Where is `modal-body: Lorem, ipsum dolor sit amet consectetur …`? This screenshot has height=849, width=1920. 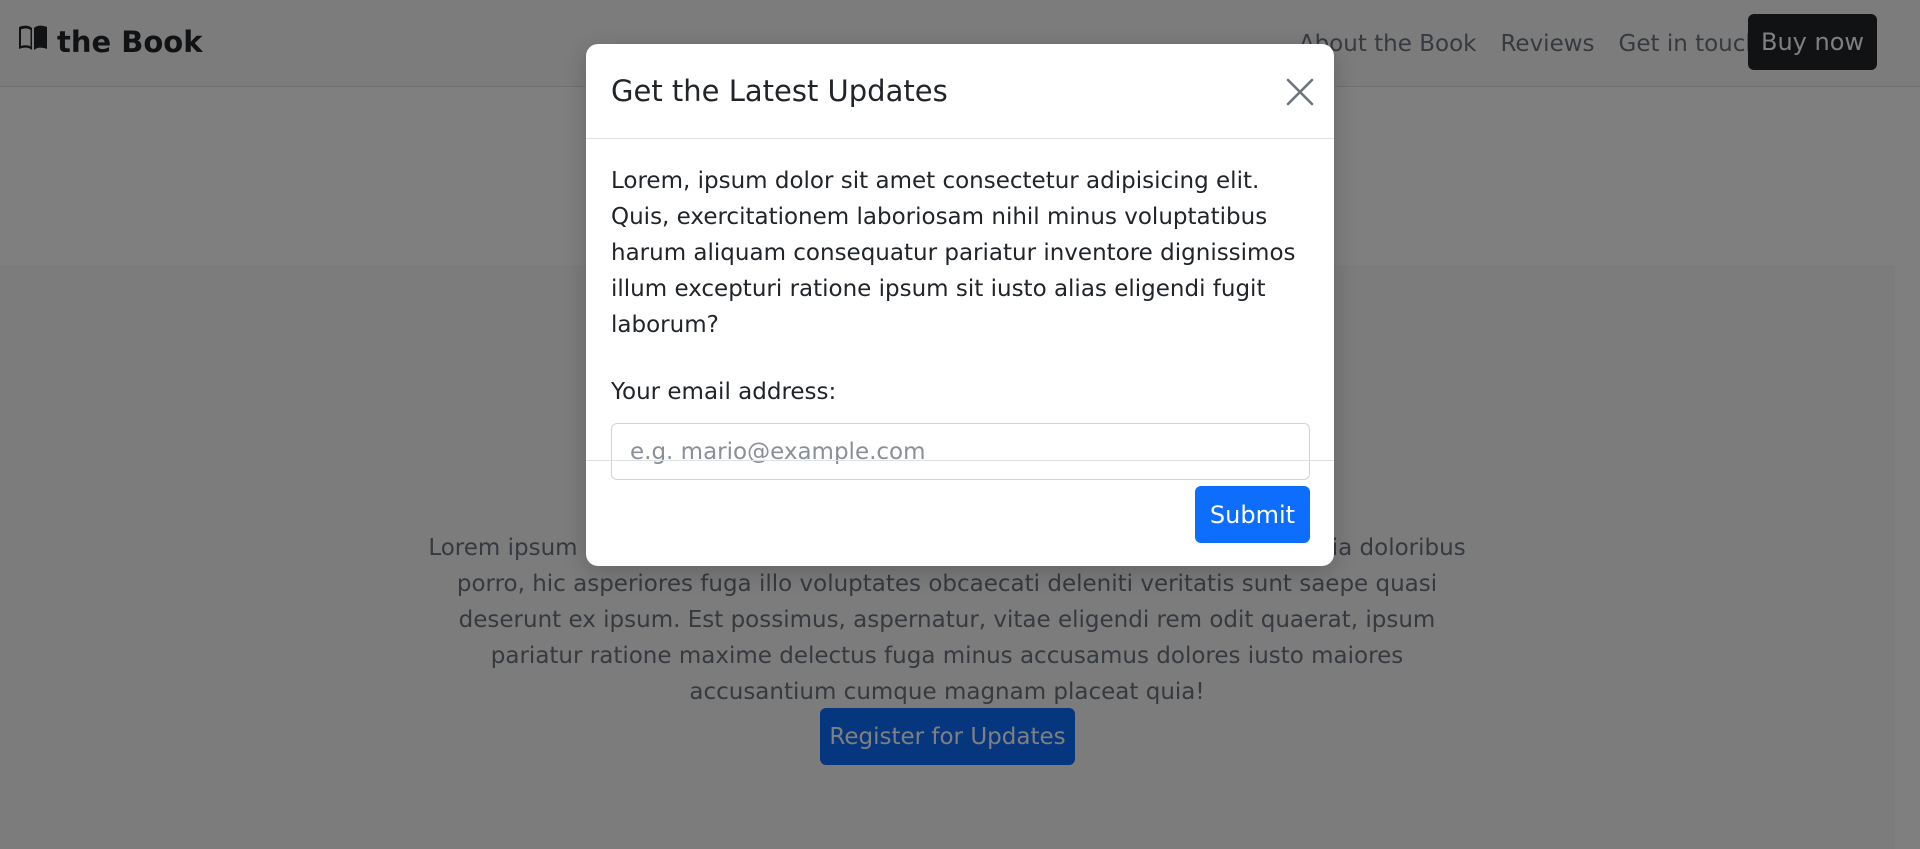 modal-body: Lorem, ipsum dolor sit amet consectetur … is located at coordinates (961, 321).